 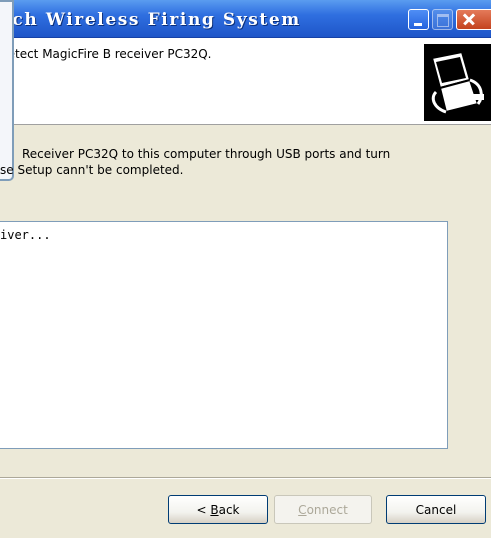 I want to click on title-bar: ech Wireless Firing System, so click(x=245, y=19).